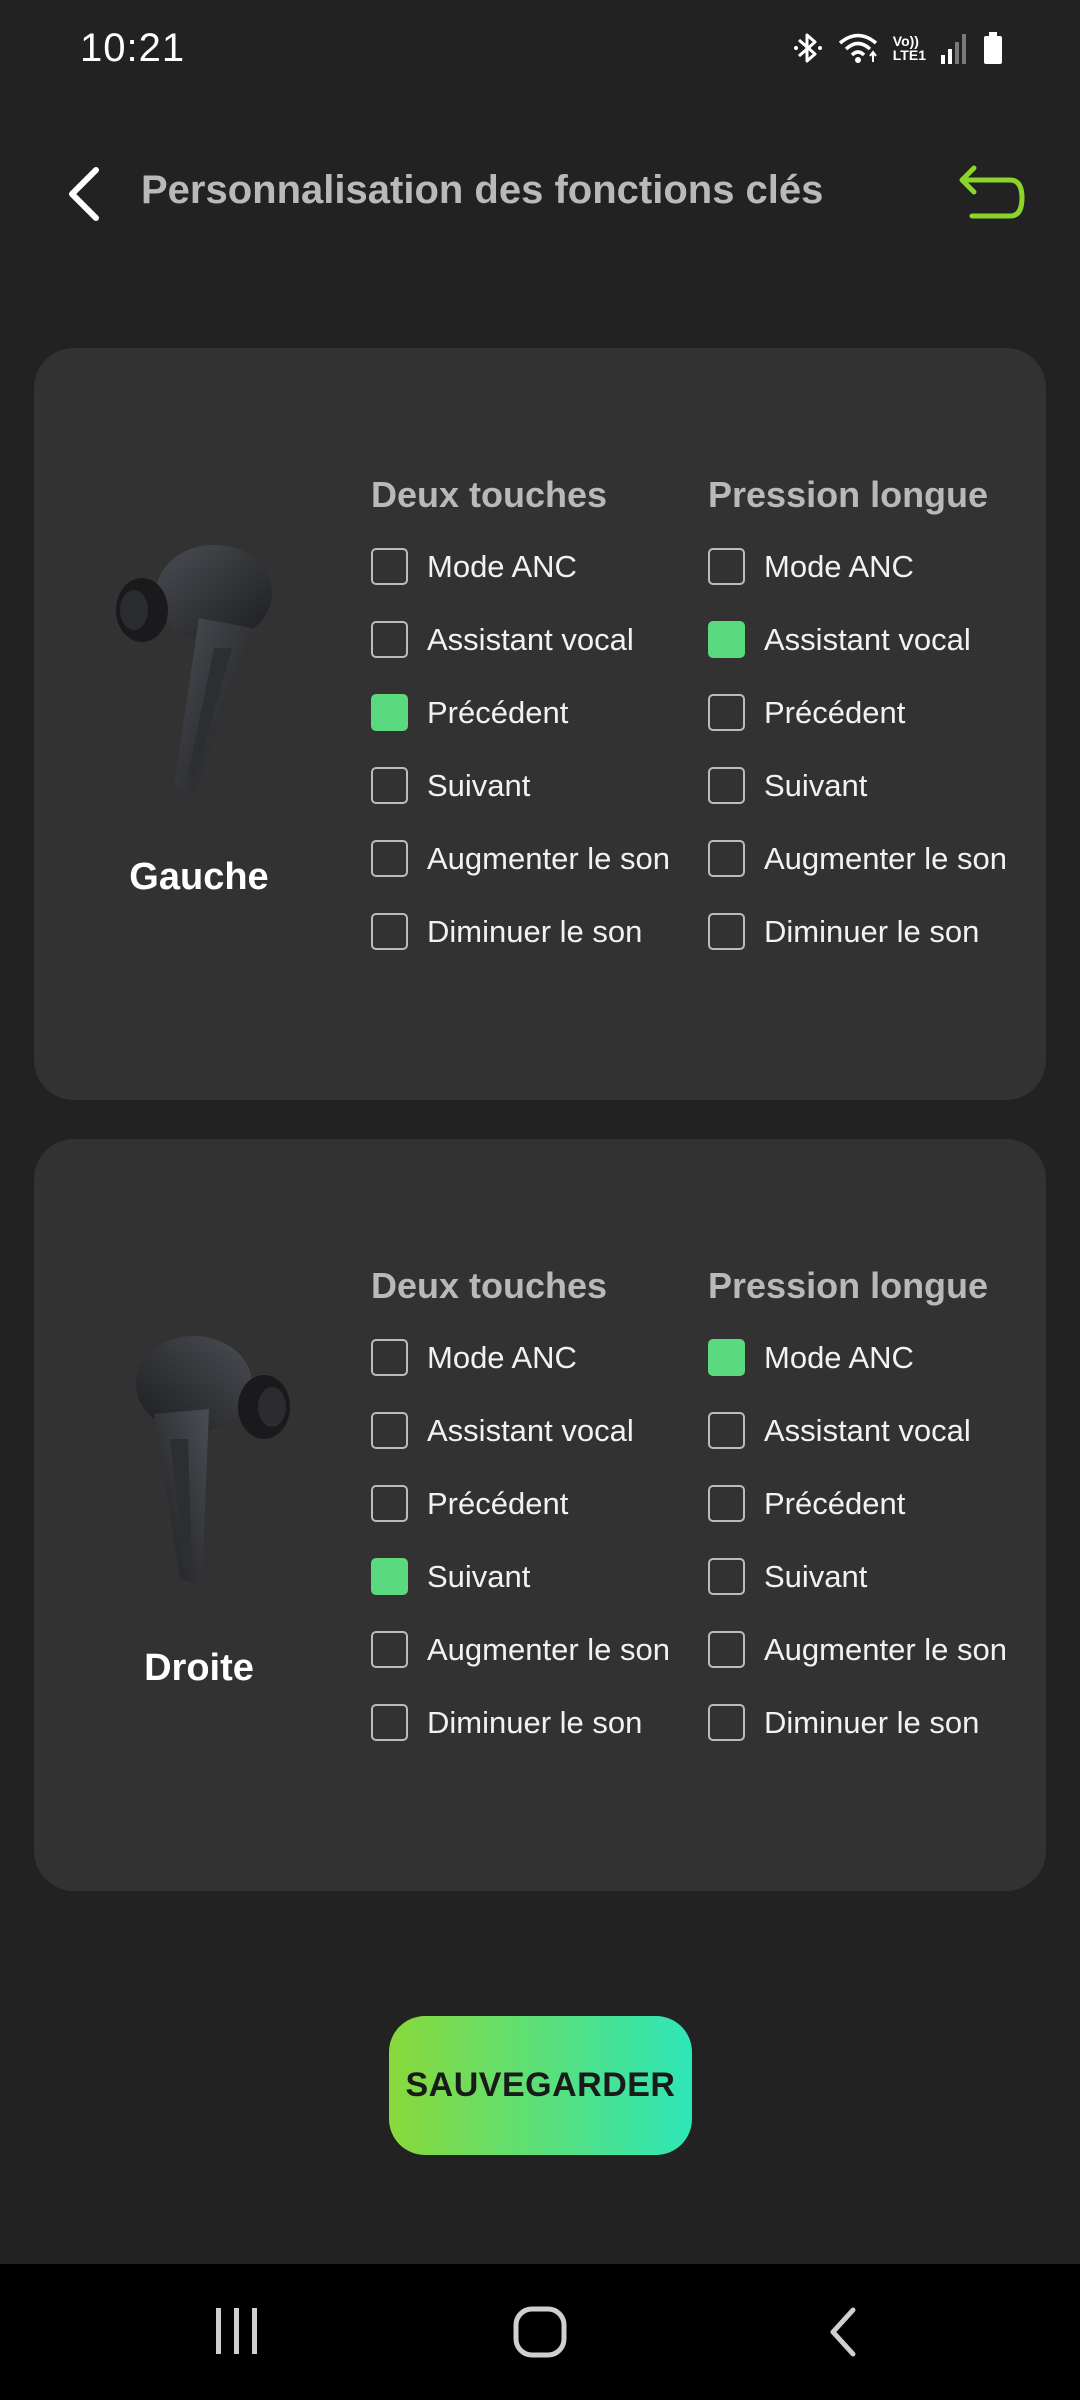  Describe the element at coordinates (194, 668) in the screenshot. I see `left-earbud-image` at that location.